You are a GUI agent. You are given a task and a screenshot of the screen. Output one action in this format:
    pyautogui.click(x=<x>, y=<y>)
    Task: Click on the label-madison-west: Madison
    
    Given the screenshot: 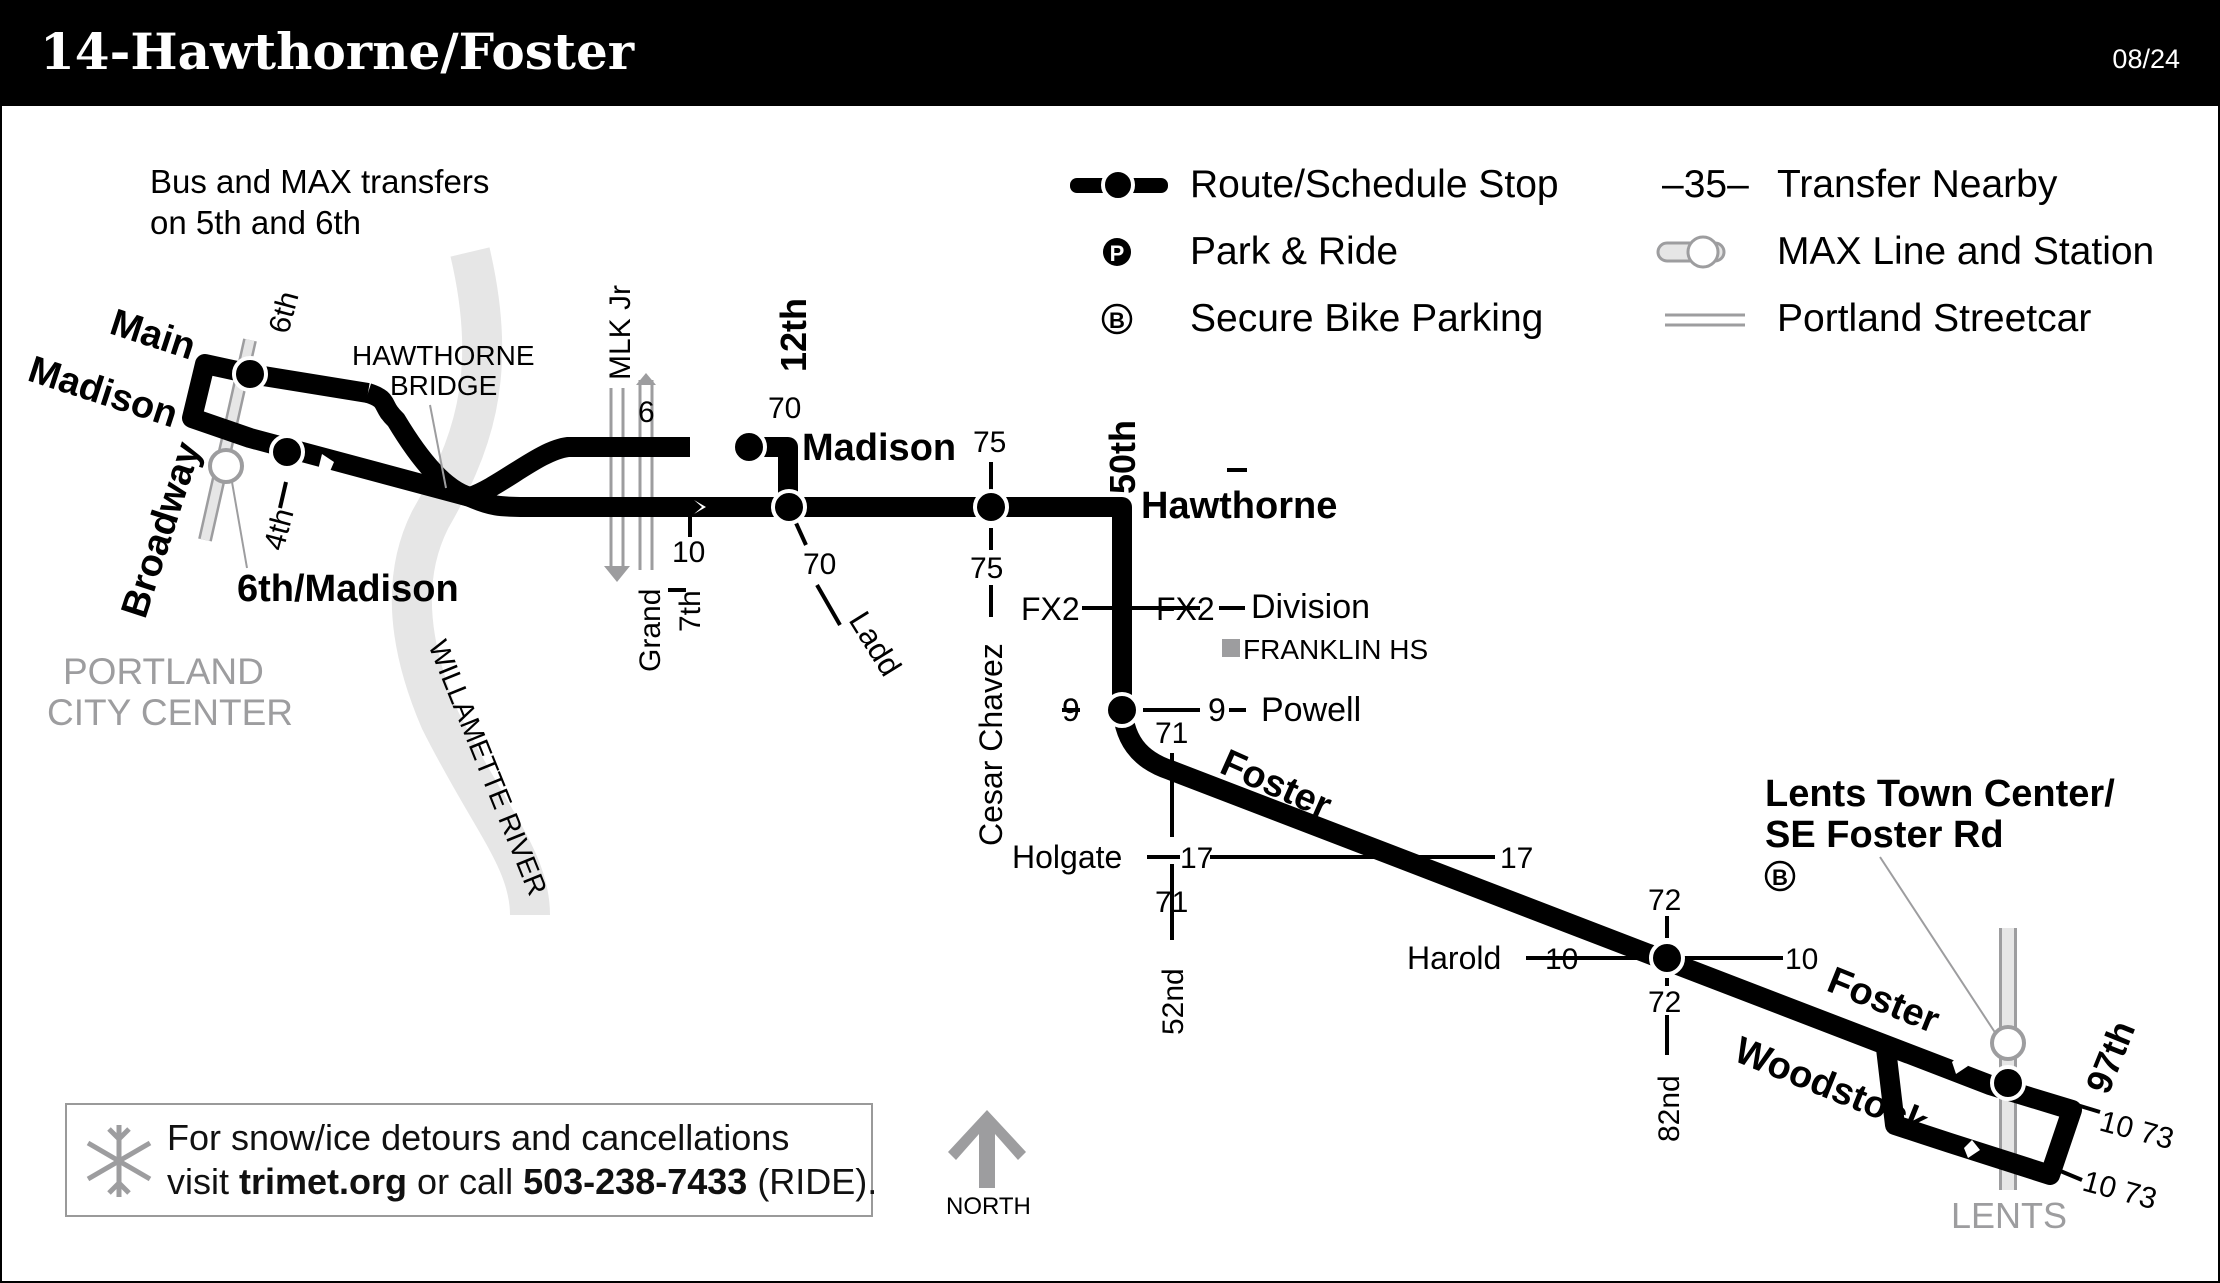 What is the action you would take?
    pyautogui.click(x=103, y=393)
    